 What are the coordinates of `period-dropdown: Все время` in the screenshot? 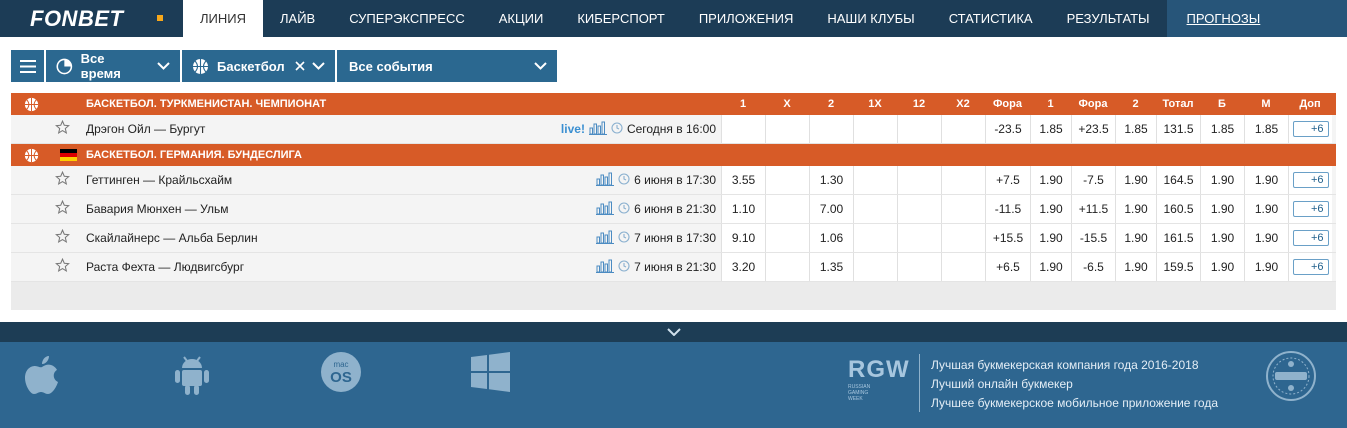 It's located at (113, 66).